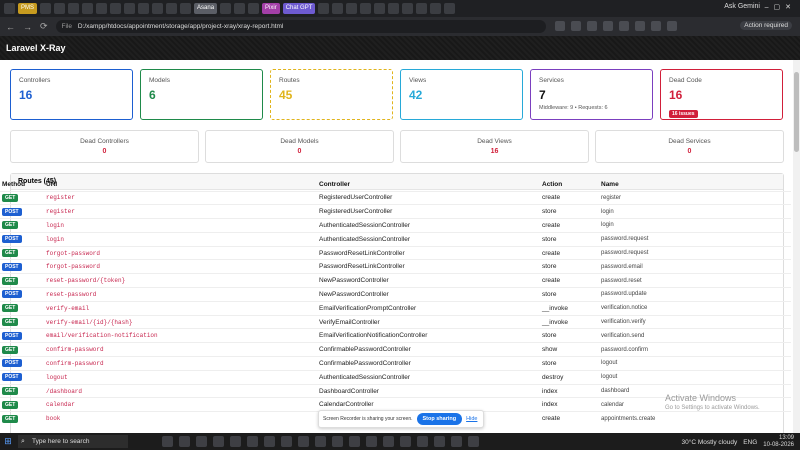 The height and width of the screenshot is (450, 800). Describe the element at coordinates (271, 8) in the screenshot. I see `tab-pixir: Pixir` at that location.